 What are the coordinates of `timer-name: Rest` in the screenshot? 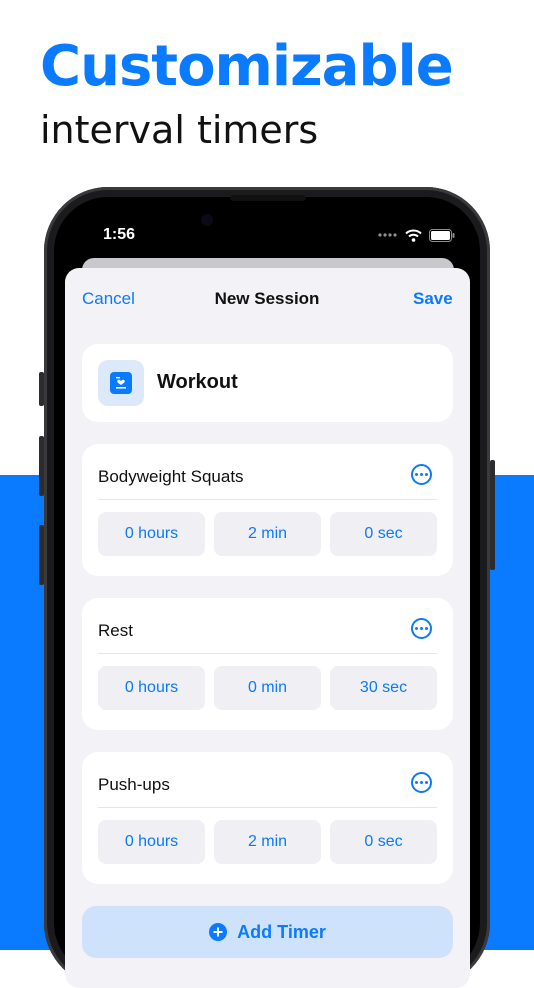 It's located at (115, 631).